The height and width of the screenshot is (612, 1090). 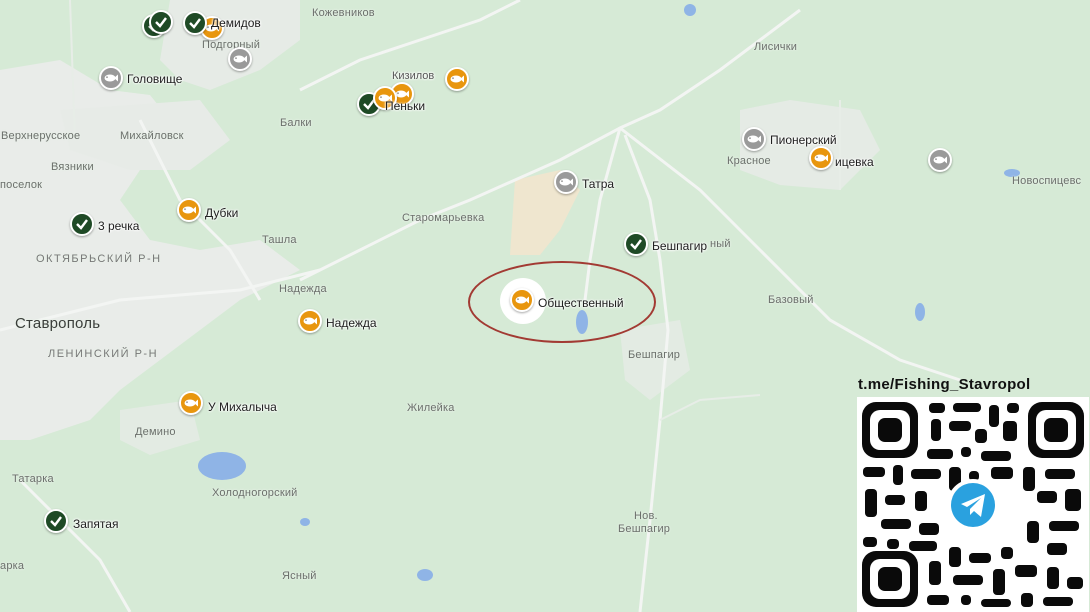 I want to click on district-label: ОКТЯБРЬСКИЙ Р-Н, so click(x=99, y=259).